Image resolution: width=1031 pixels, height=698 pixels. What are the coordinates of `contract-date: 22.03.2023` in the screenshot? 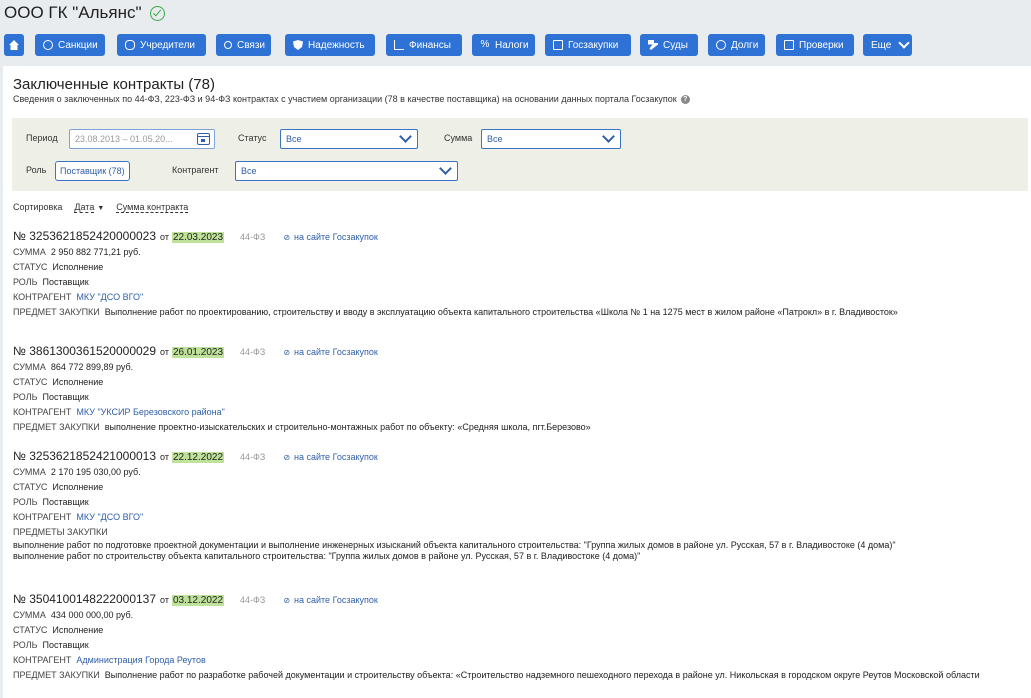 It's located at (198, 237).